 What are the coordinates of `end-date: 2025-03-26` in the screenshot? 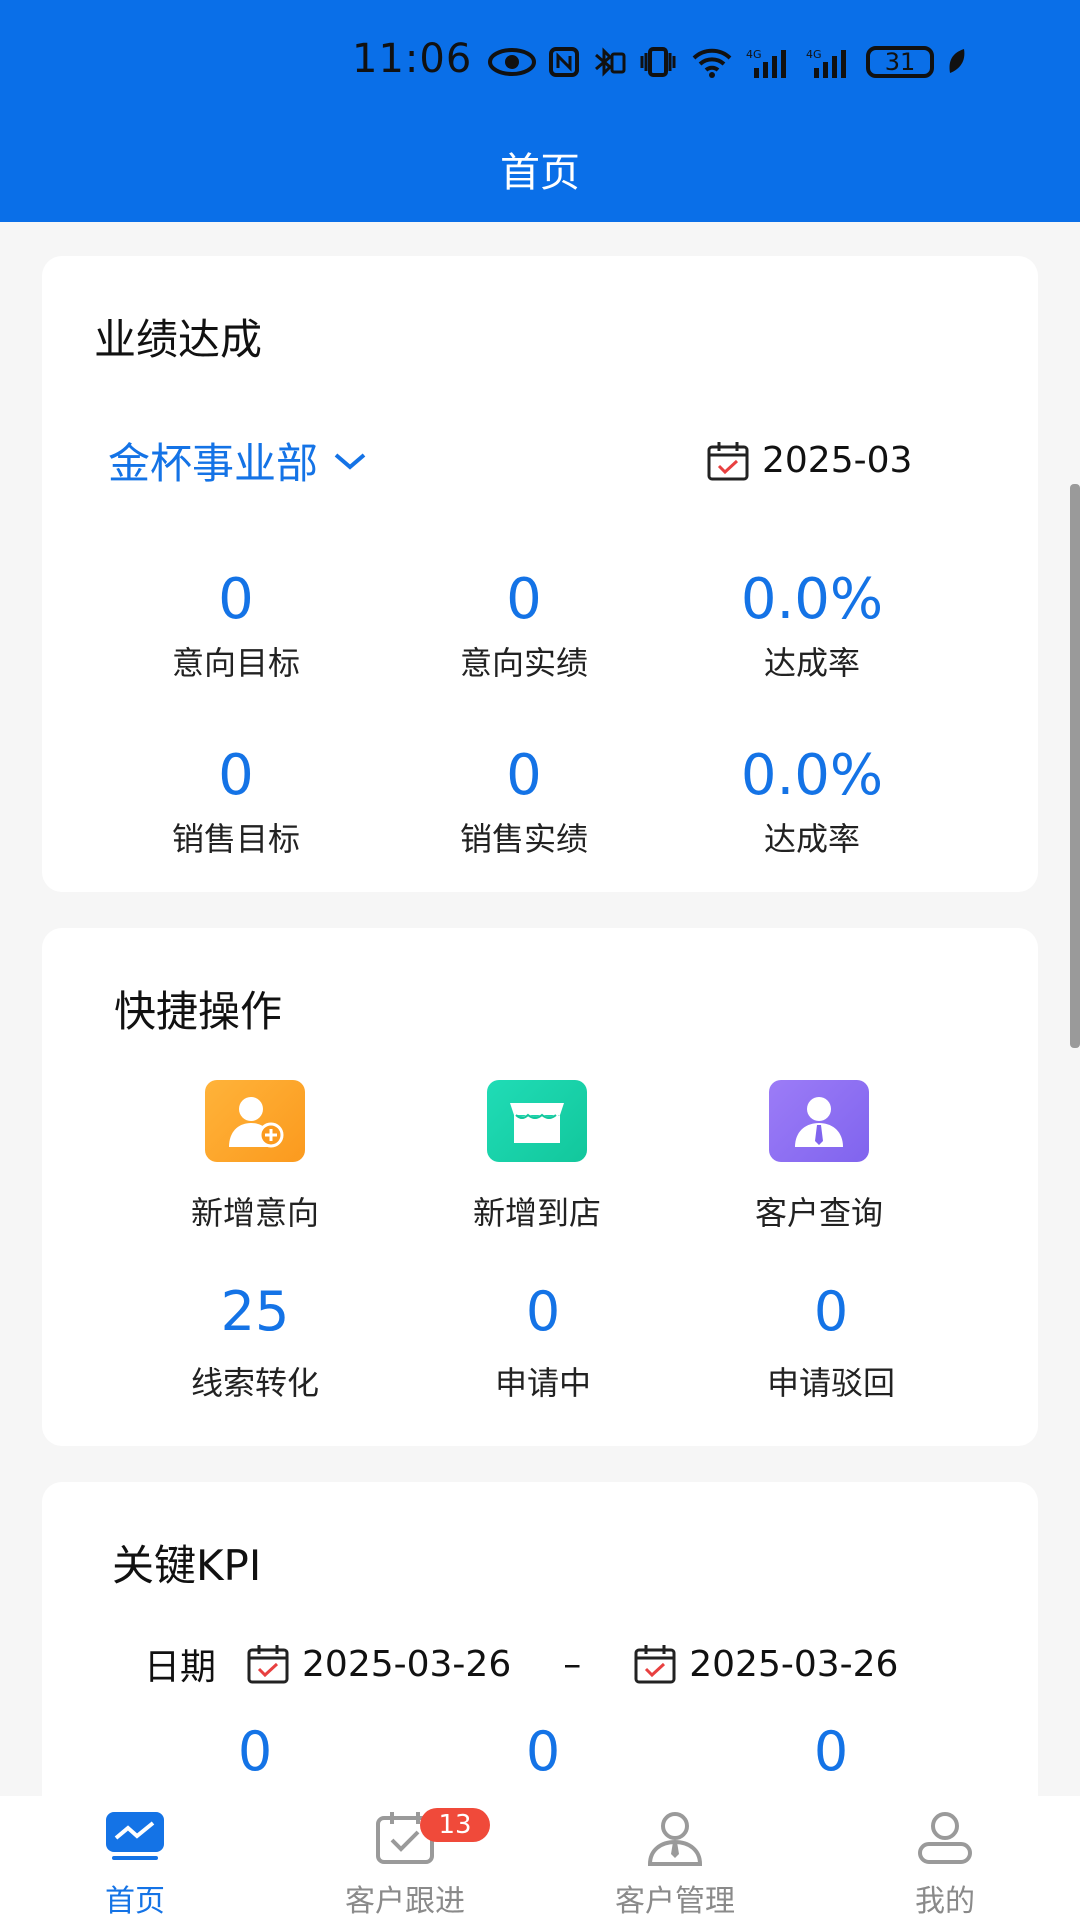 It's located at (794, 1664).